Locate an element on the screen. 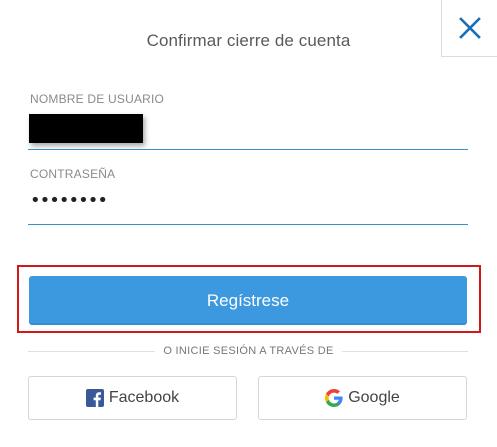 Image resolution: width=497 pixels, height=447 pixels. google-icon is located at coordinates (334, 398).